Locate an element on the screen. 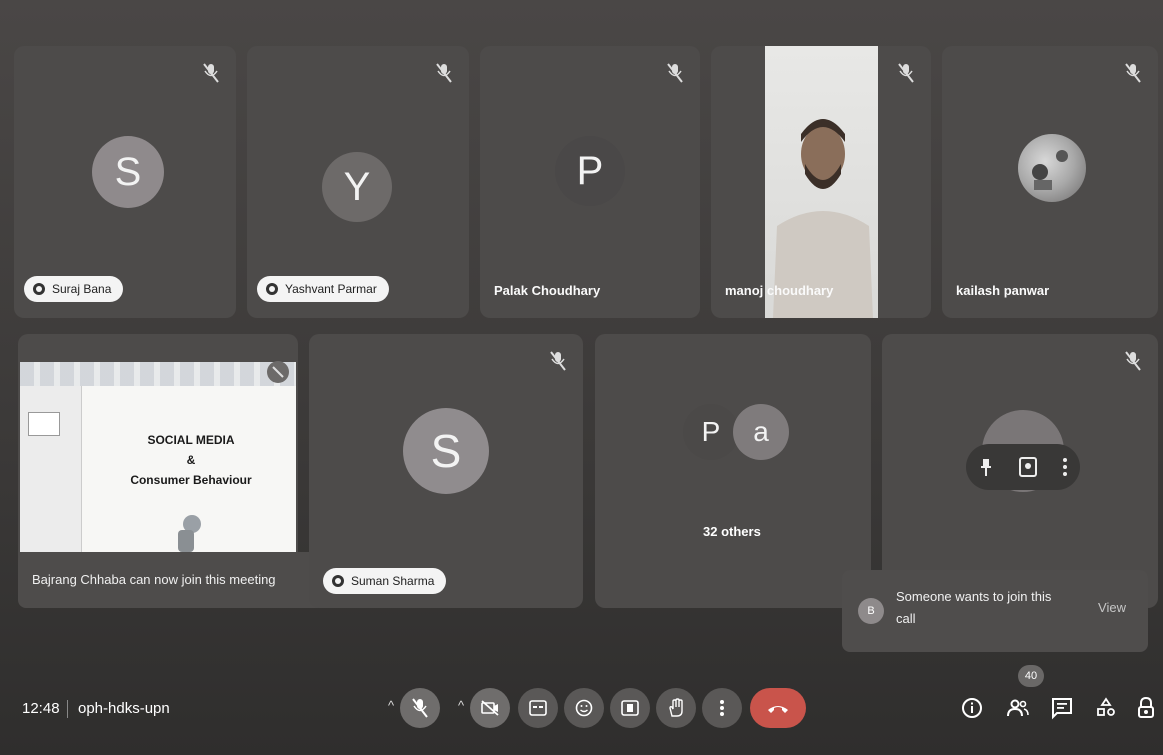 This screenshot has height=755, width=1163. leave-call-button is located at coordinates (778, 708).